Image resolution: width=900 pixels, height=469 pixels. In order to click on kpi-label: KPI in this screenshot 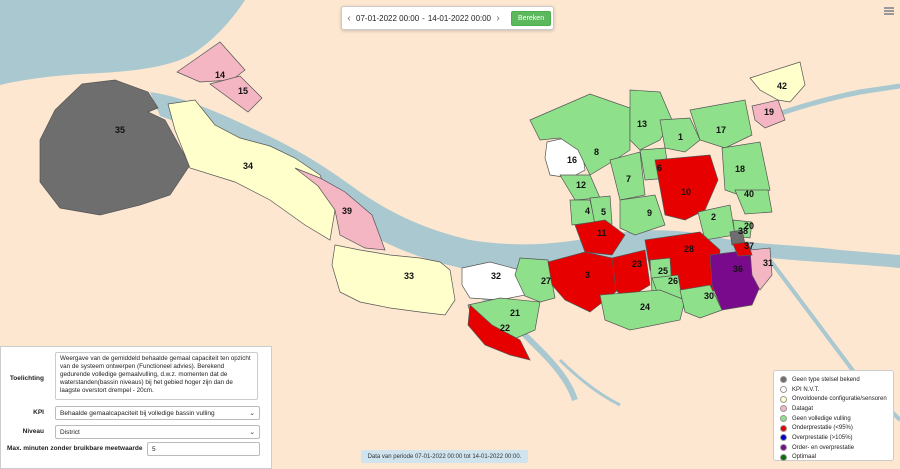, I will do `click(38, 412)`.